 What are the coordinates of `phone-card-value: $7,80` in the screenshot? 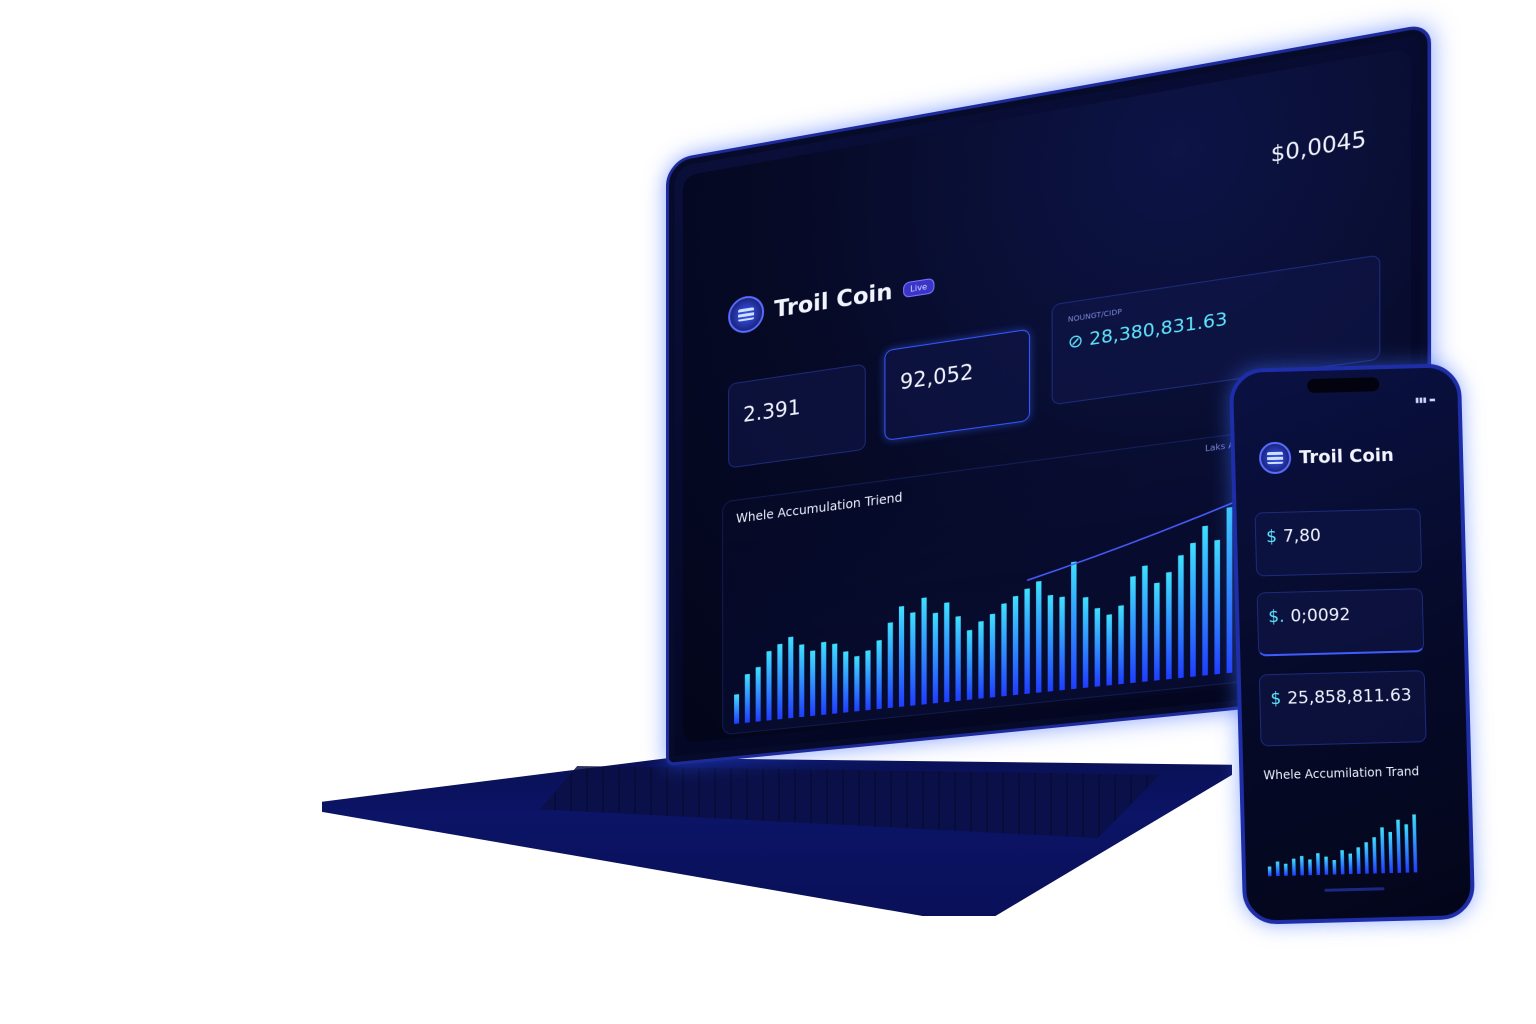 It's located at (1293, 536).